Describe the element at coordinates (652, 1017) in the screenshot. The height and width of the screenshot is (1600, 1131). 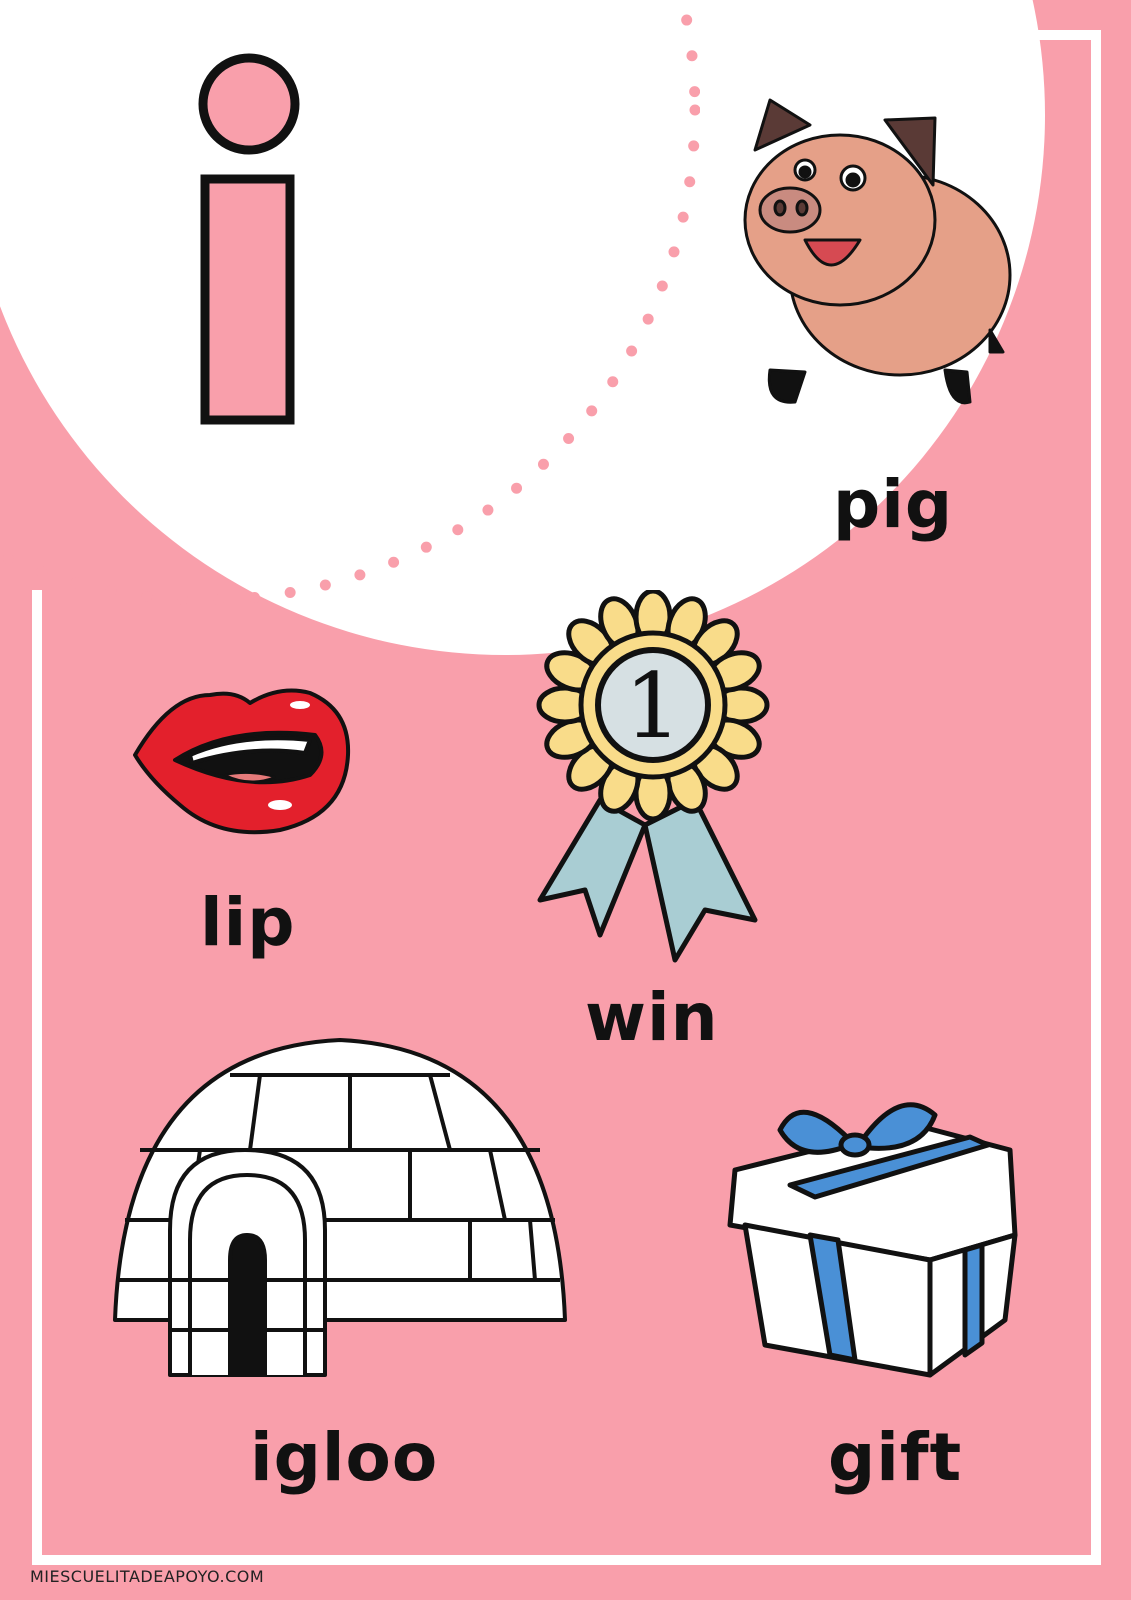
I see `word-win: win` at that location.